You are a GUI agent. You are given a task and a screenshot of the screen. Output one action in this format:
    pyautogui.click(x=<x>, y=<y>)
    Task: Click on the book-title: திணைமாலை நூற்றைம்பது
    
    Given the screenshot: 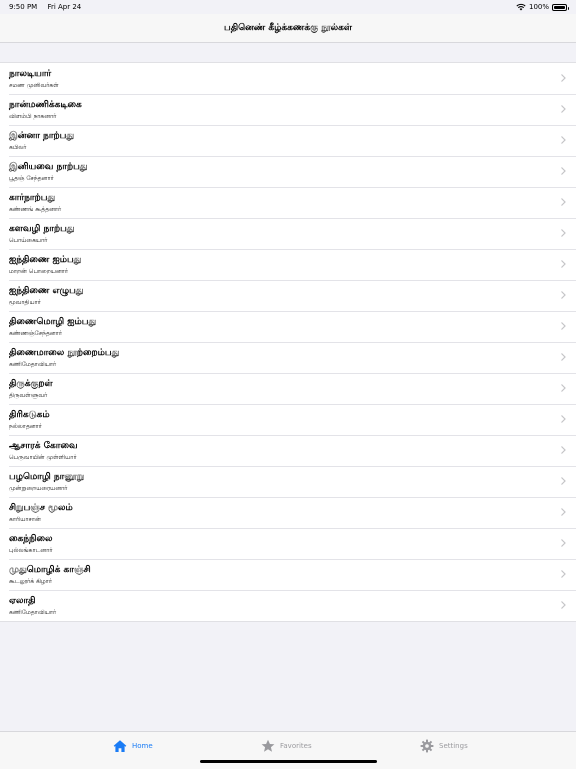 What is the action you would take?
    pyautogui.click(x=64, y=353)
    